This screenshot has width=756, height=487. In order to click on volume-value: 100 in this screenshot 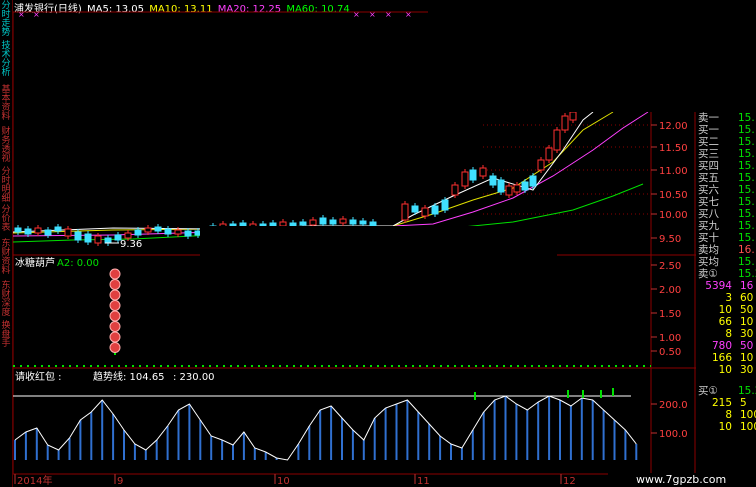, I will do `click(748, 415)`.